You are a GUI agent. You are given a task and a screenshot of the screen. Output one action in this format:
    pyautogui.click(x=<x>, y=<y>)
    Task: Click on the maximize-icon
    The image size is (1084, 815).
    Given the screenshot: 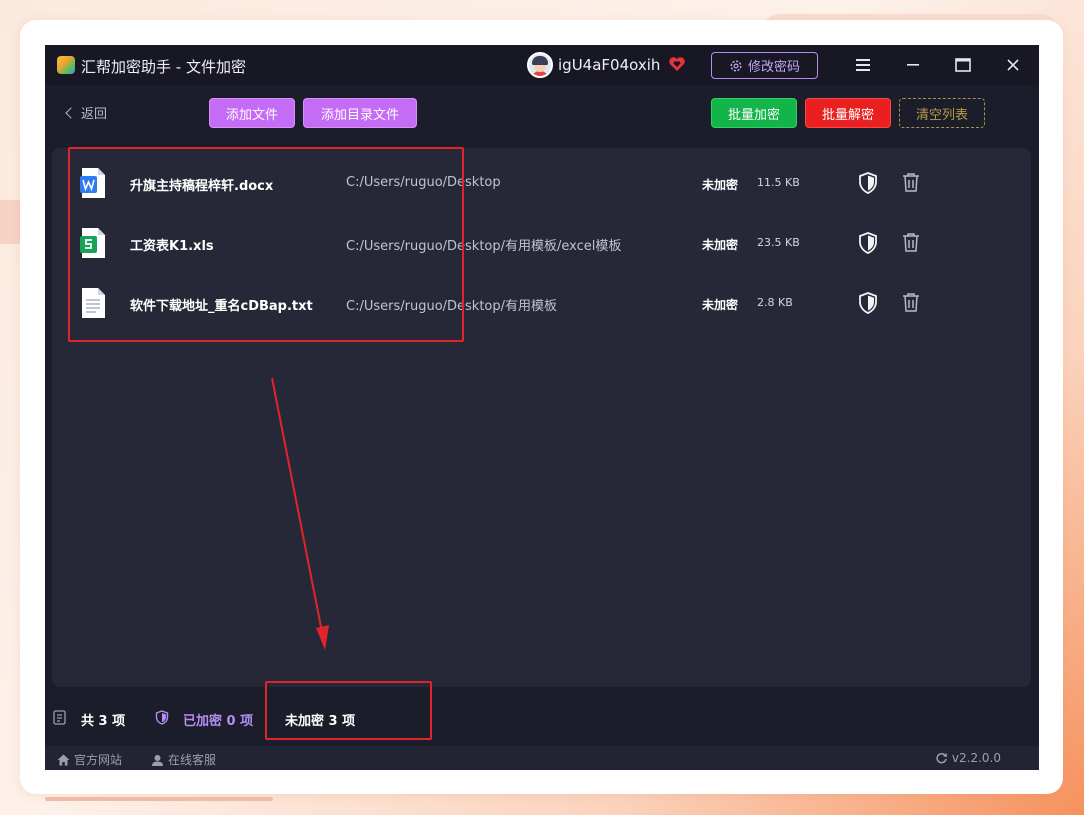 What is the action you would take?
    pyautogui.click(x=963, y=65)
    